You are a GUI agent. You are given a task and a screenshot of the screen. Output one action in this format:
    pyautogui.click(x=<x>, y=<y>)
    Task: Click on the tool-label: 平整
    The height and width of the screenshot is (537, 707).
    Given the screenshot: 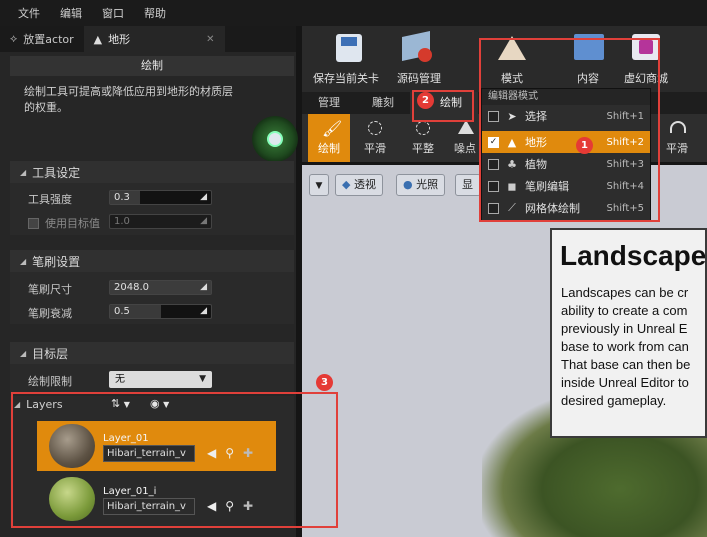 What is the action you would take?
    pyautogui.click(x=423, y=148)
    